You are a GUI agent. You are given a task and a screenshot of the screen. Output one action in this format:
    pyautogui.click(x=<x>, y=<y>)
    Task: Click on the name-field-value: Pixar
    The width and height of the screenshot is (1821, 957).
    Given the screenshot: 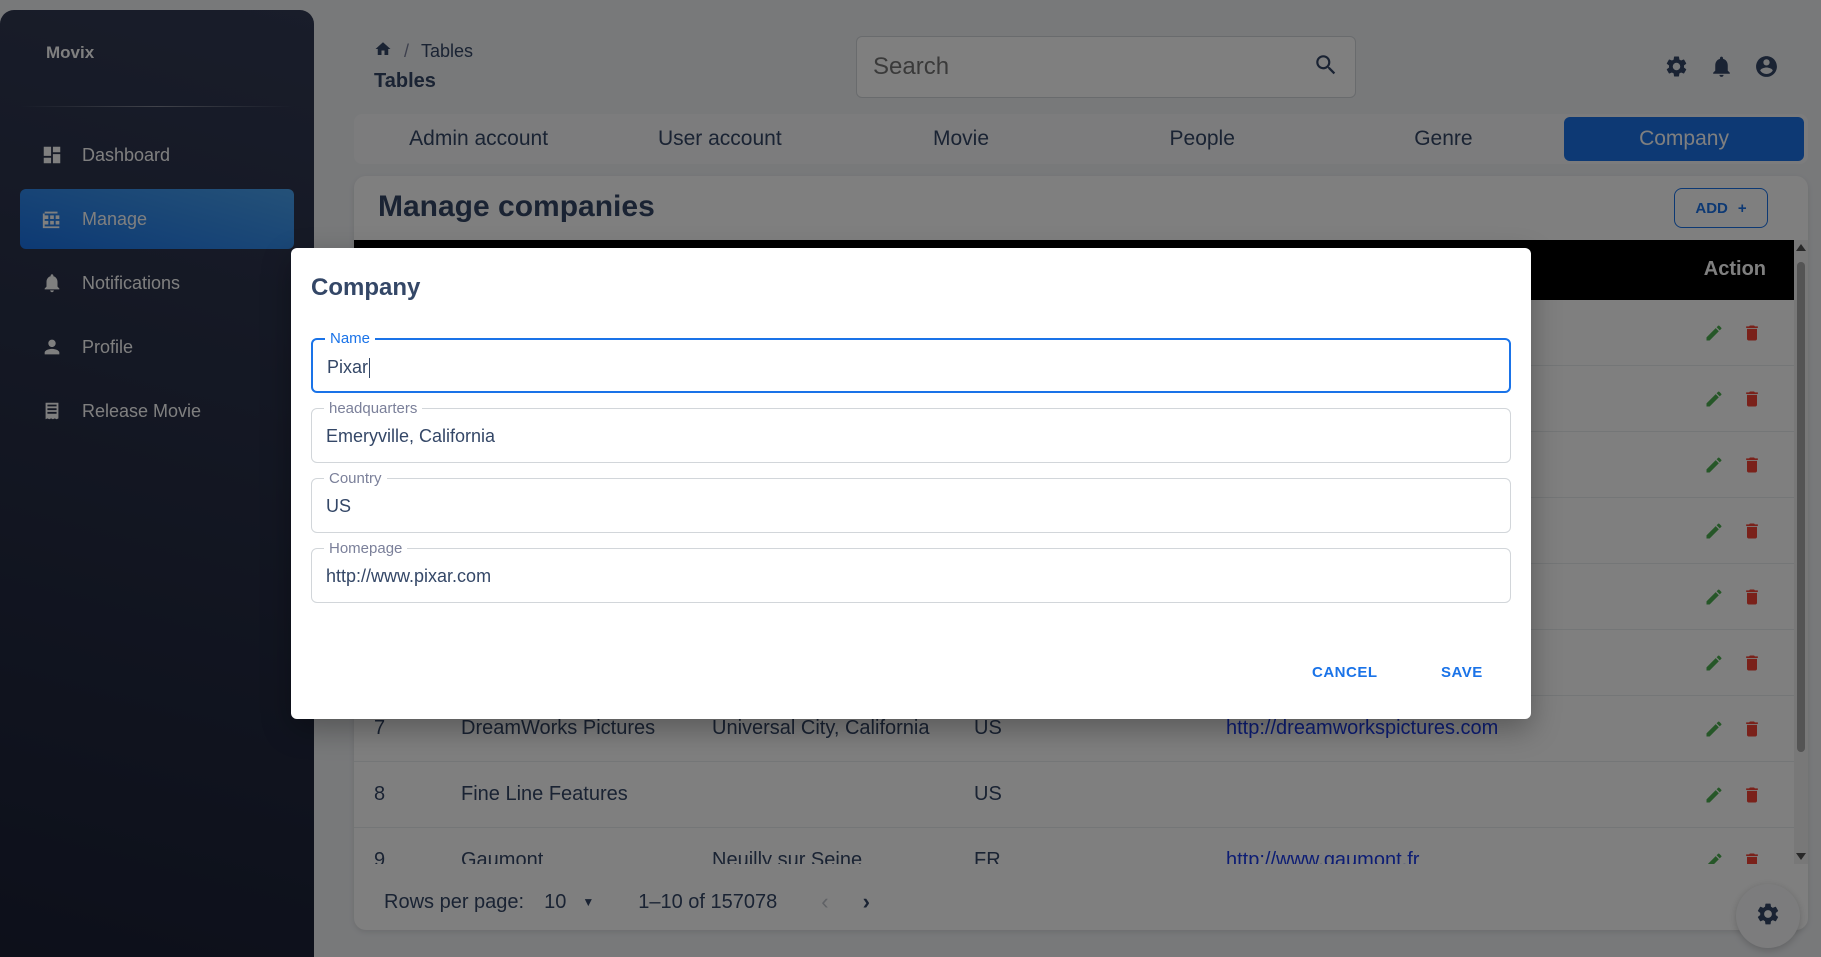 What is the action you would take?
    pyautogui.click(x=349, y=368)
    